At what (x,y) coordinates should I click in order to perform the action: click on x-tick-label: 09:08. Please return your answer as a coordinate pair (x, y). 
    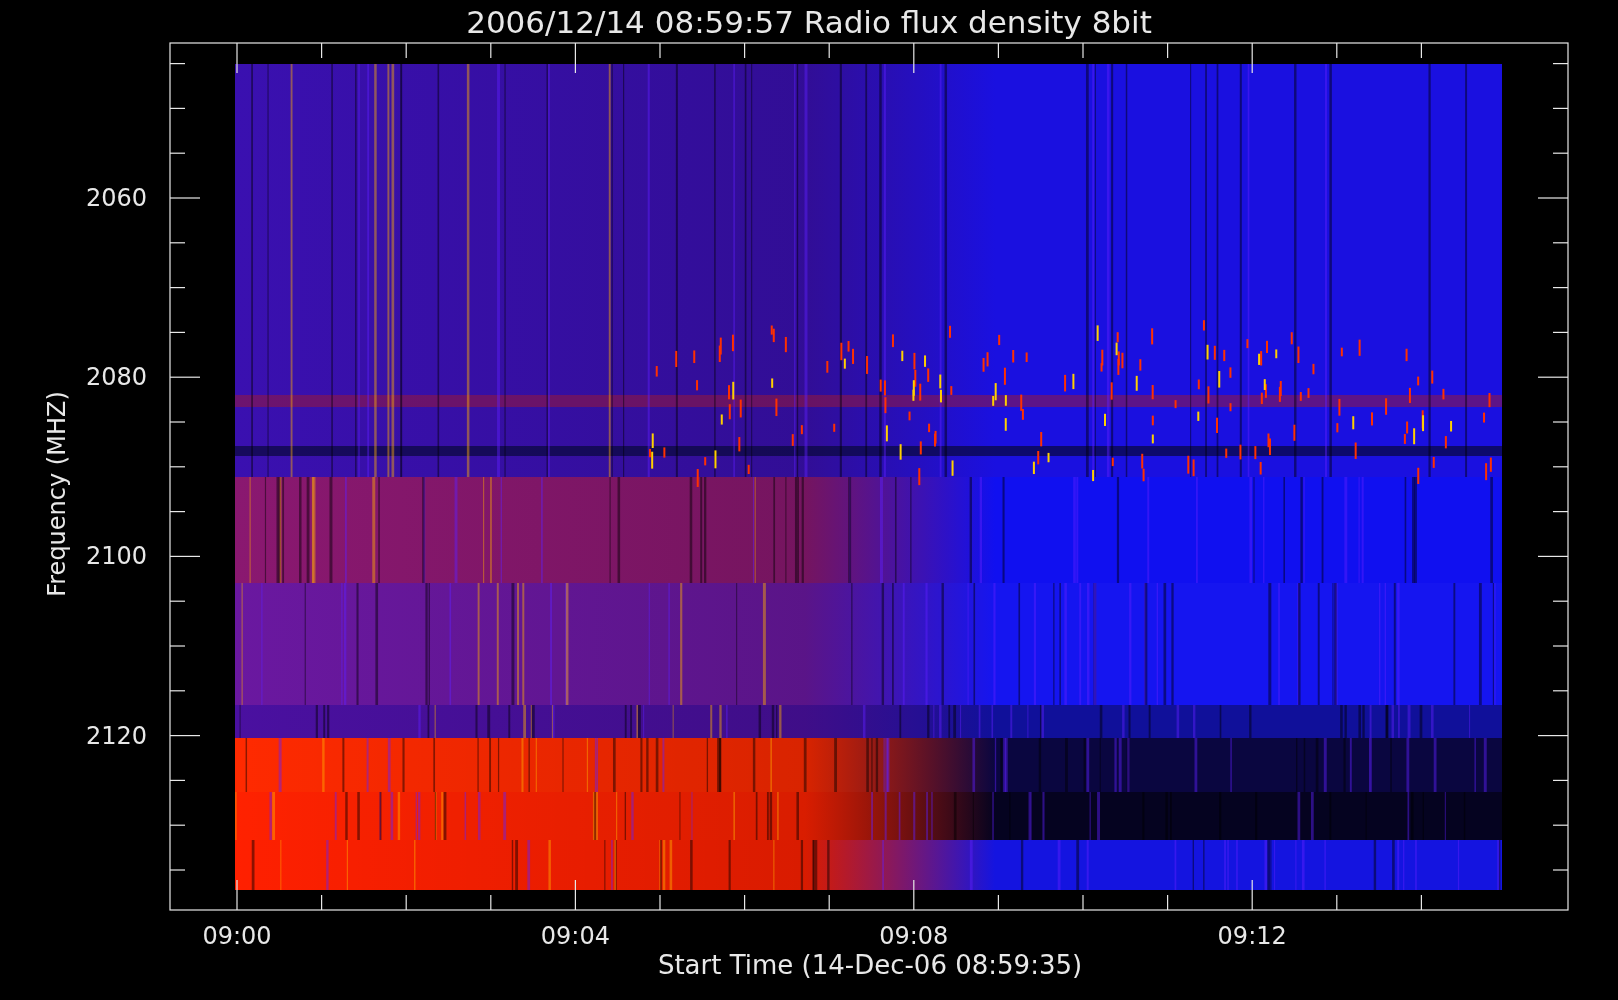
    Looking at the image, I should click on (914, 936).